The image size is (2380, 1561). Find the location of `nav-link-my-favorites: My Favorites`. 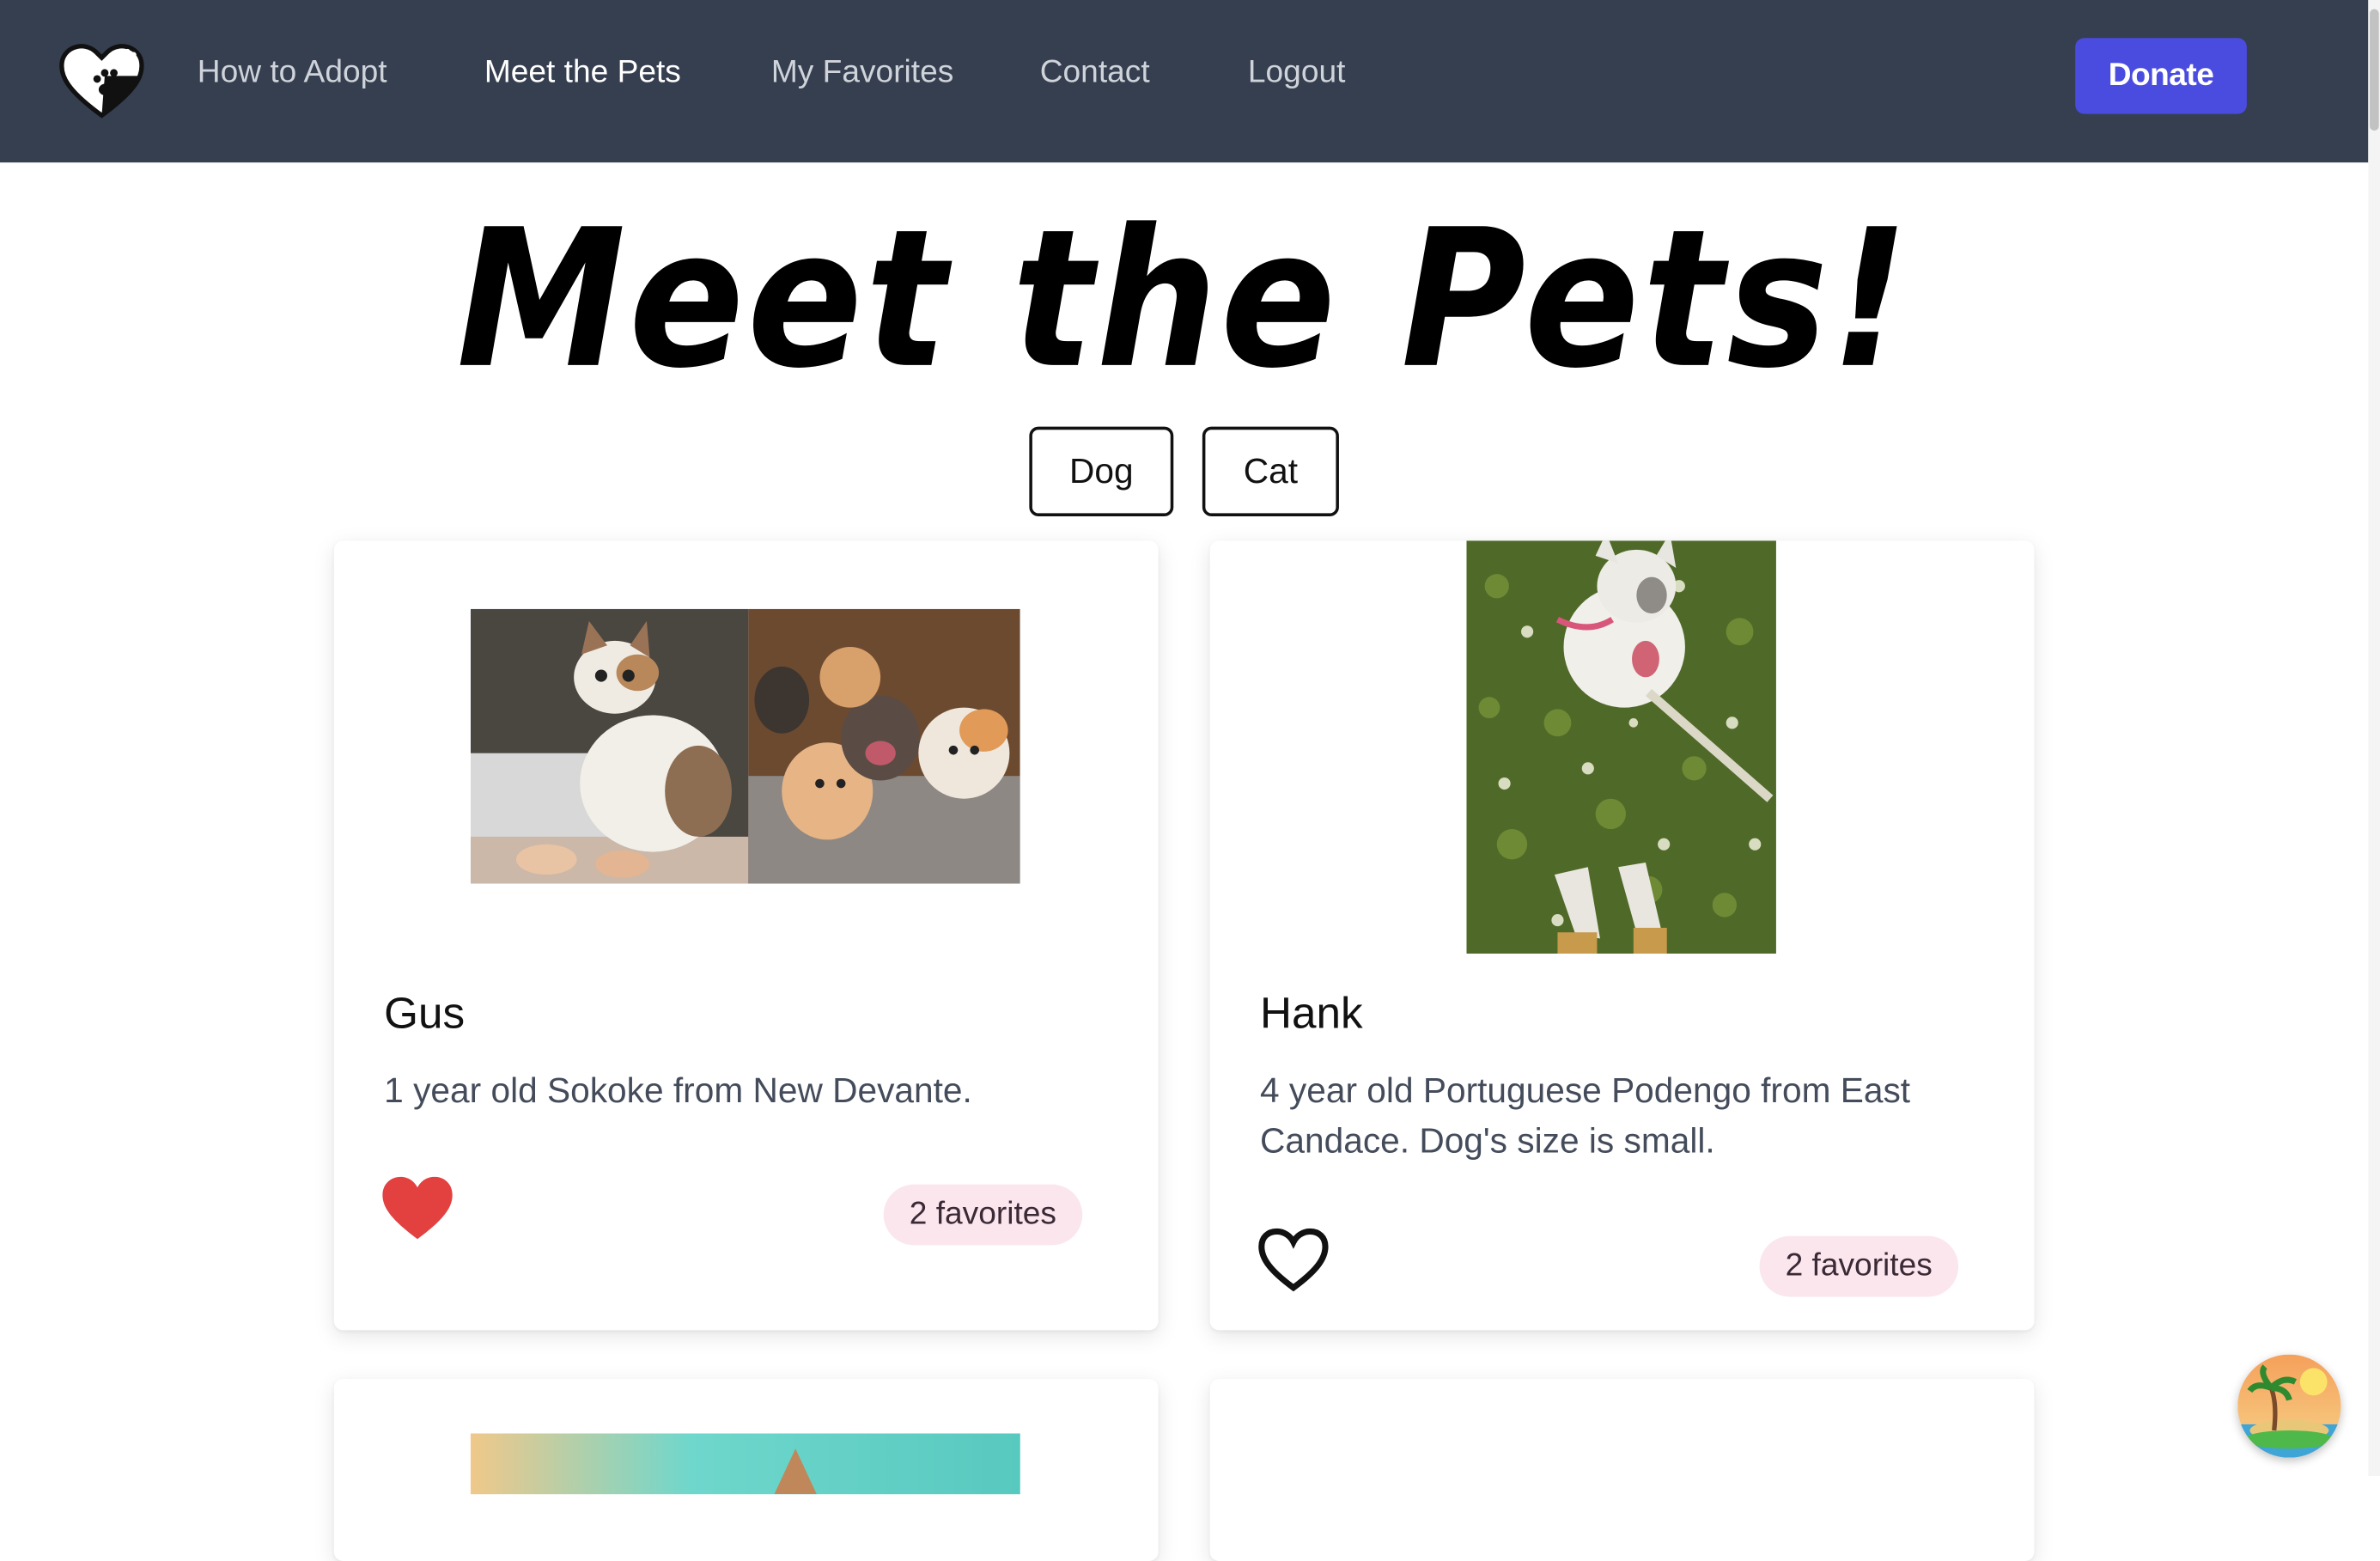

nav-link-my-favorites: My Favorites is located at coordinates (862, 73).